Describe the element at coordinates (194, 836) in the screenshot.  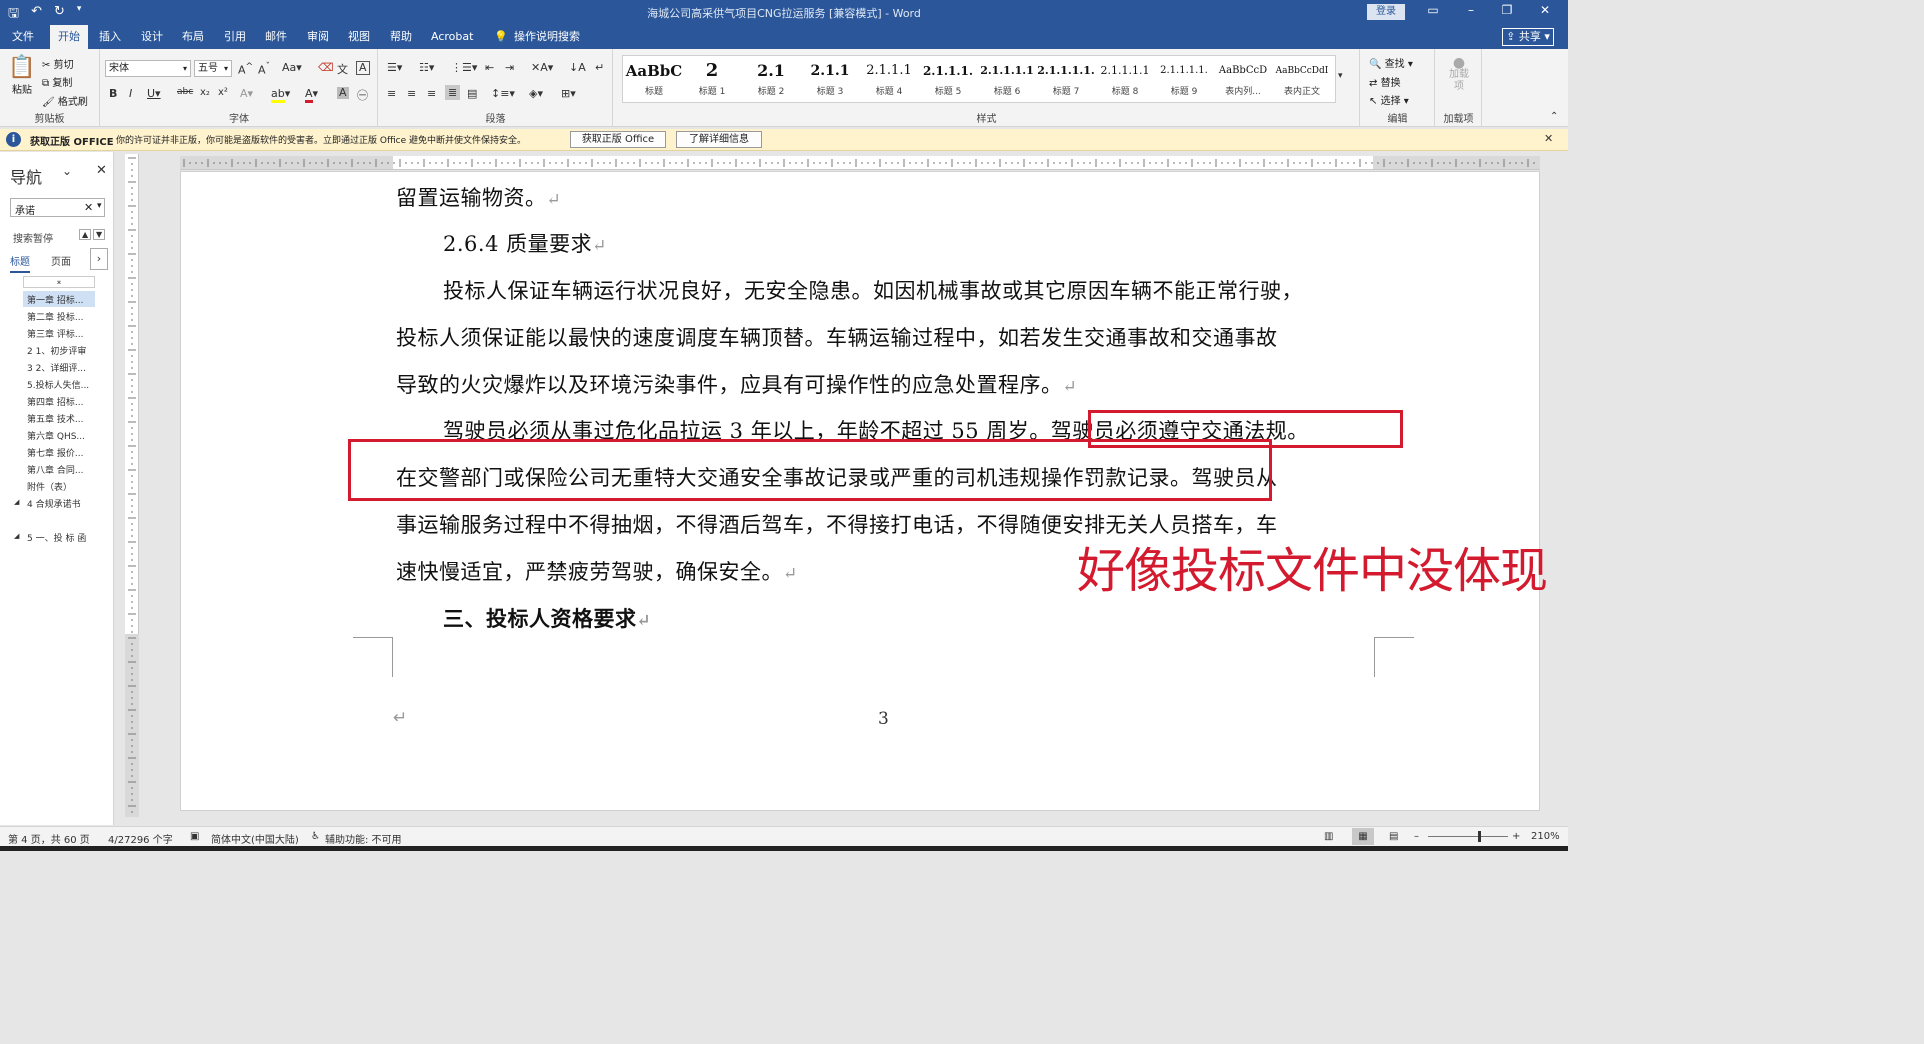
I see `proofing-icon: ▣` at that location.